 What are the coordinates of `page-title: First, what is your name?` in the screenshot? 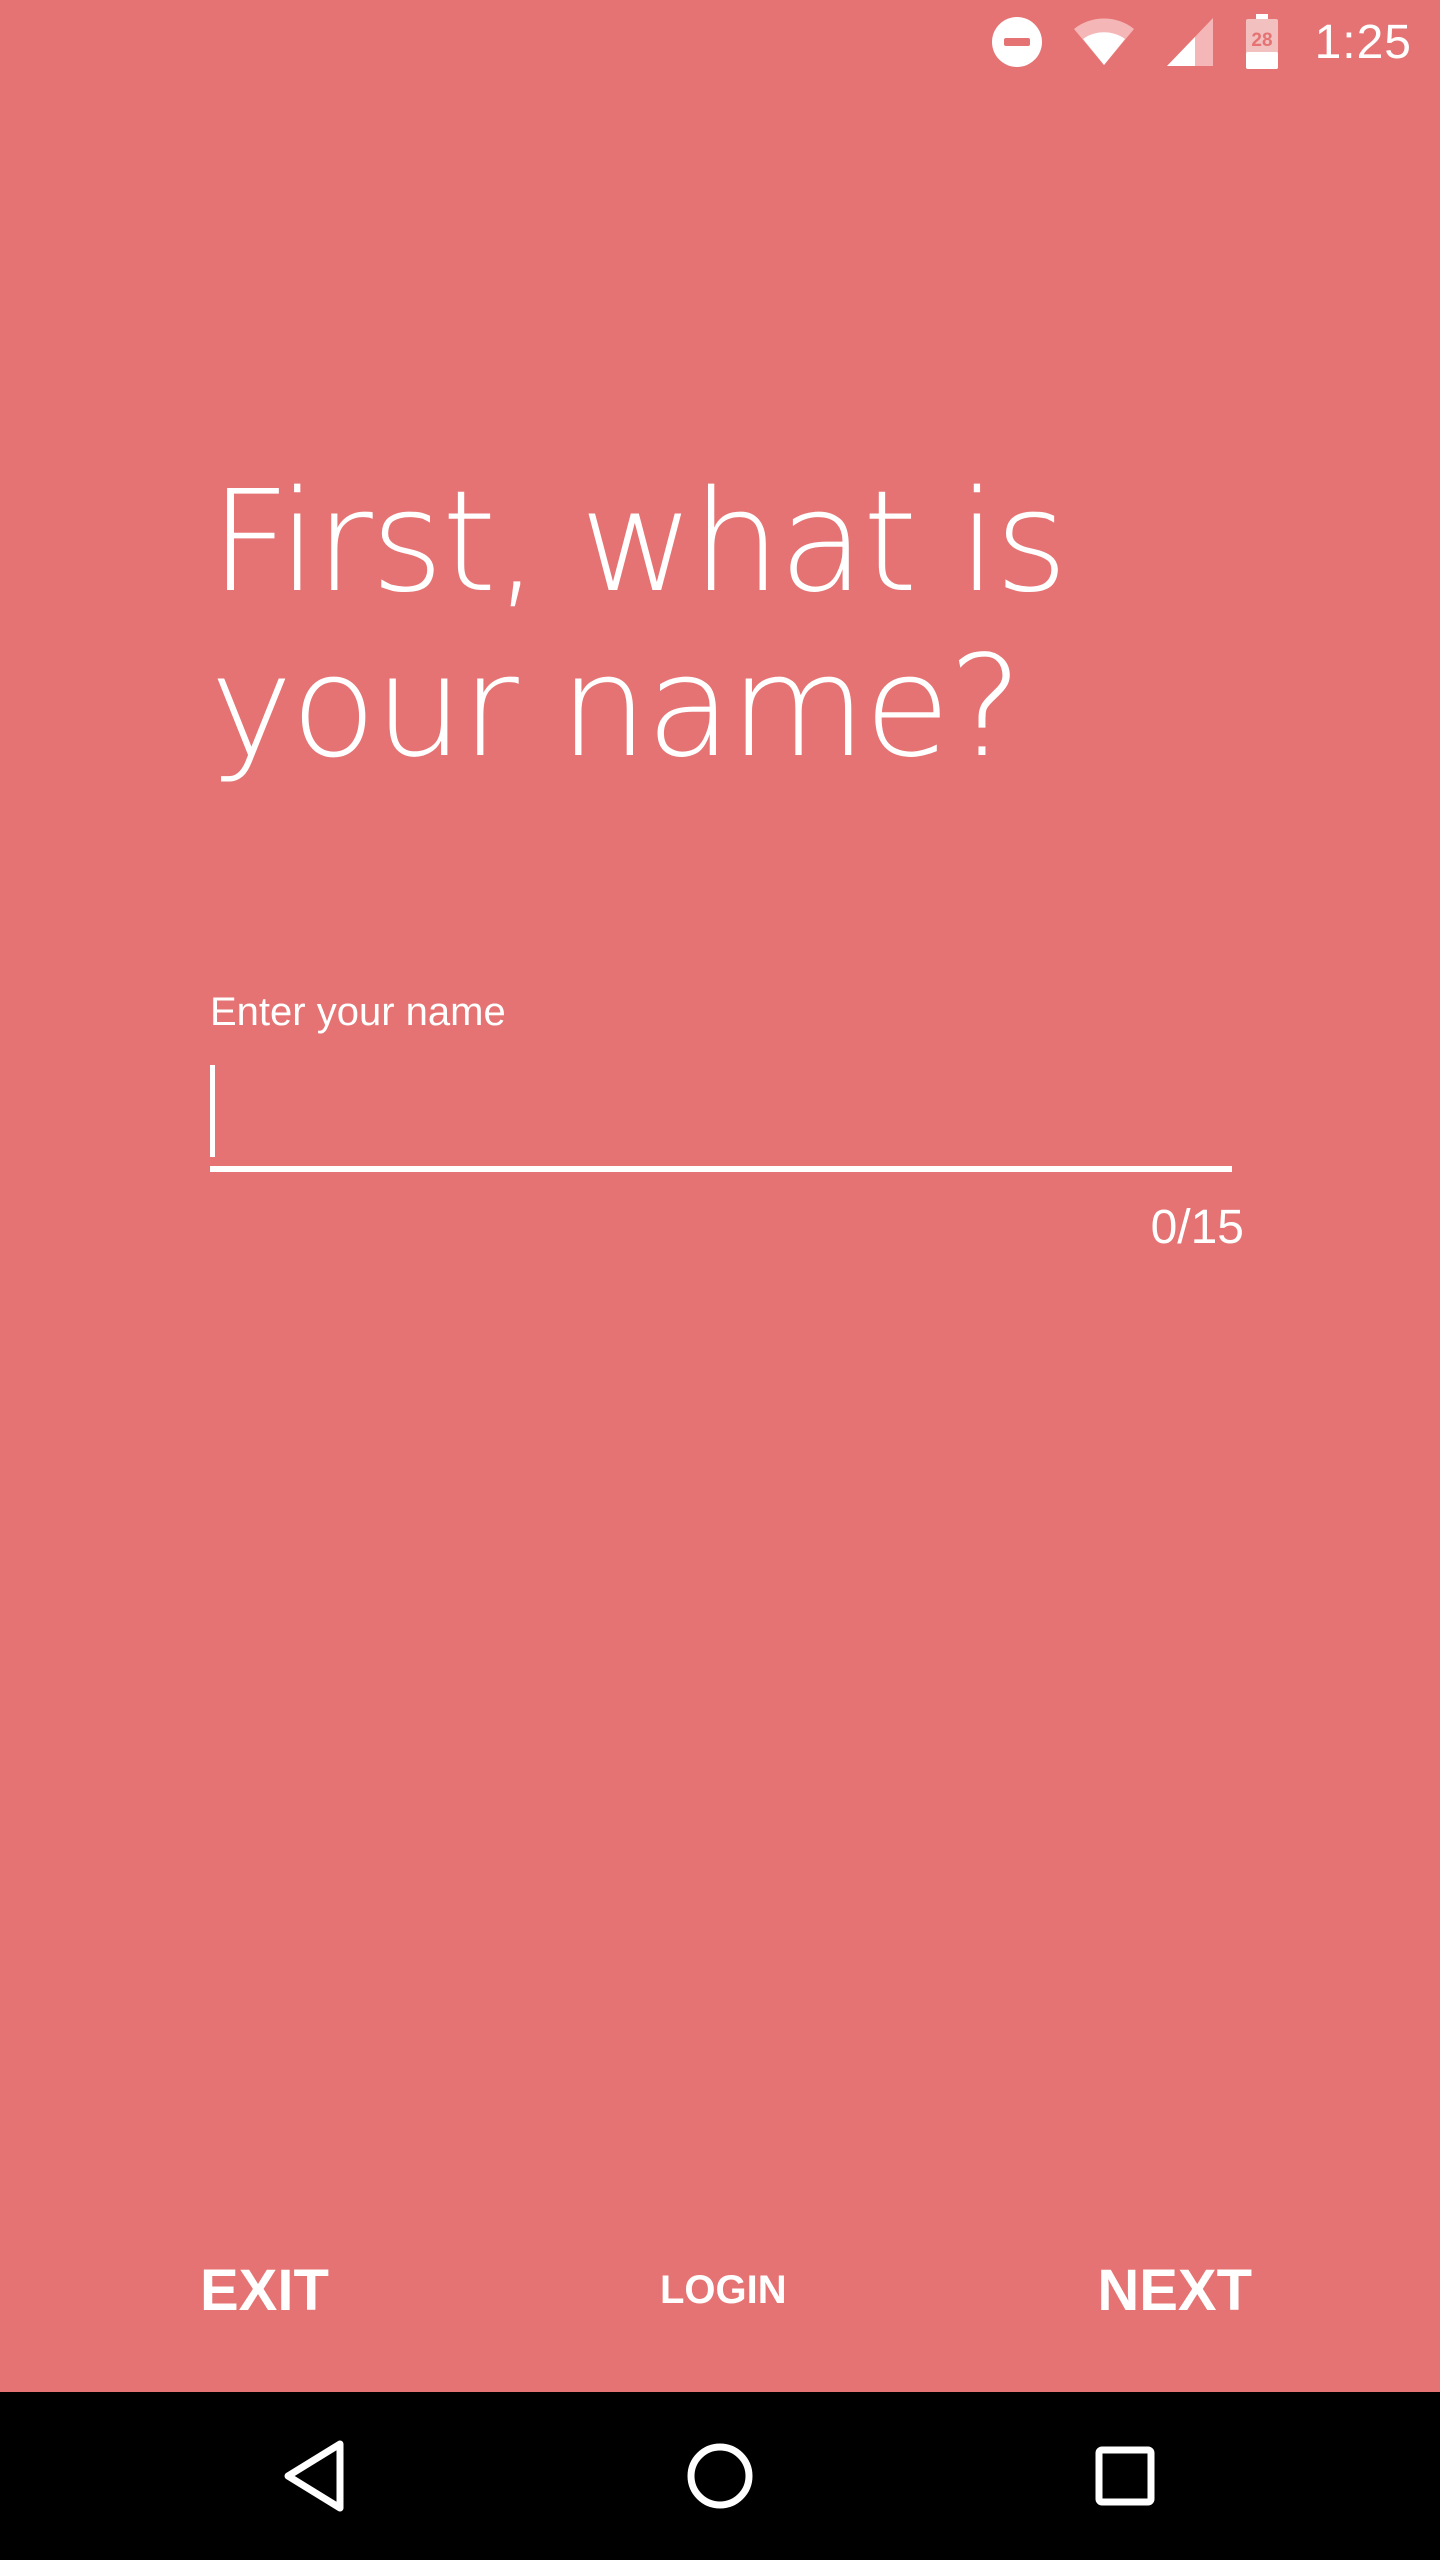 It's located at (660, 625).